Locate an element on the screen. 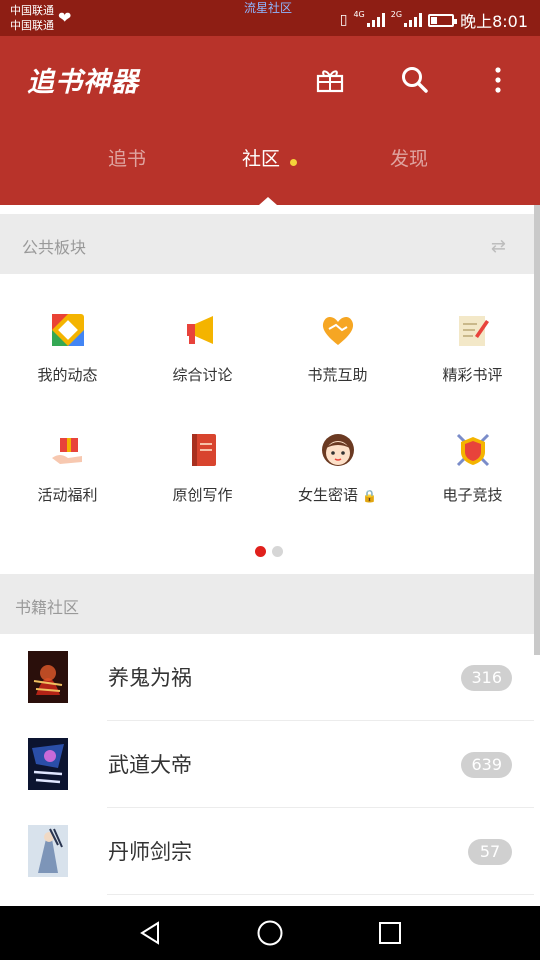 The image size is (540, 960). books-section-title: 书籍社区 is located at coordinates (47, 607).